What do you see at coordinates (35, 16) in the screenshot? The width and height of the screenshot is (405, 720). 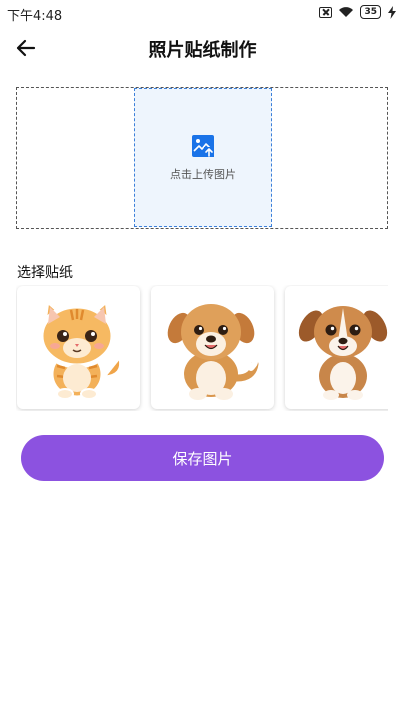 I see `status-time: 下午4:48` at bounding box center [35, 16].